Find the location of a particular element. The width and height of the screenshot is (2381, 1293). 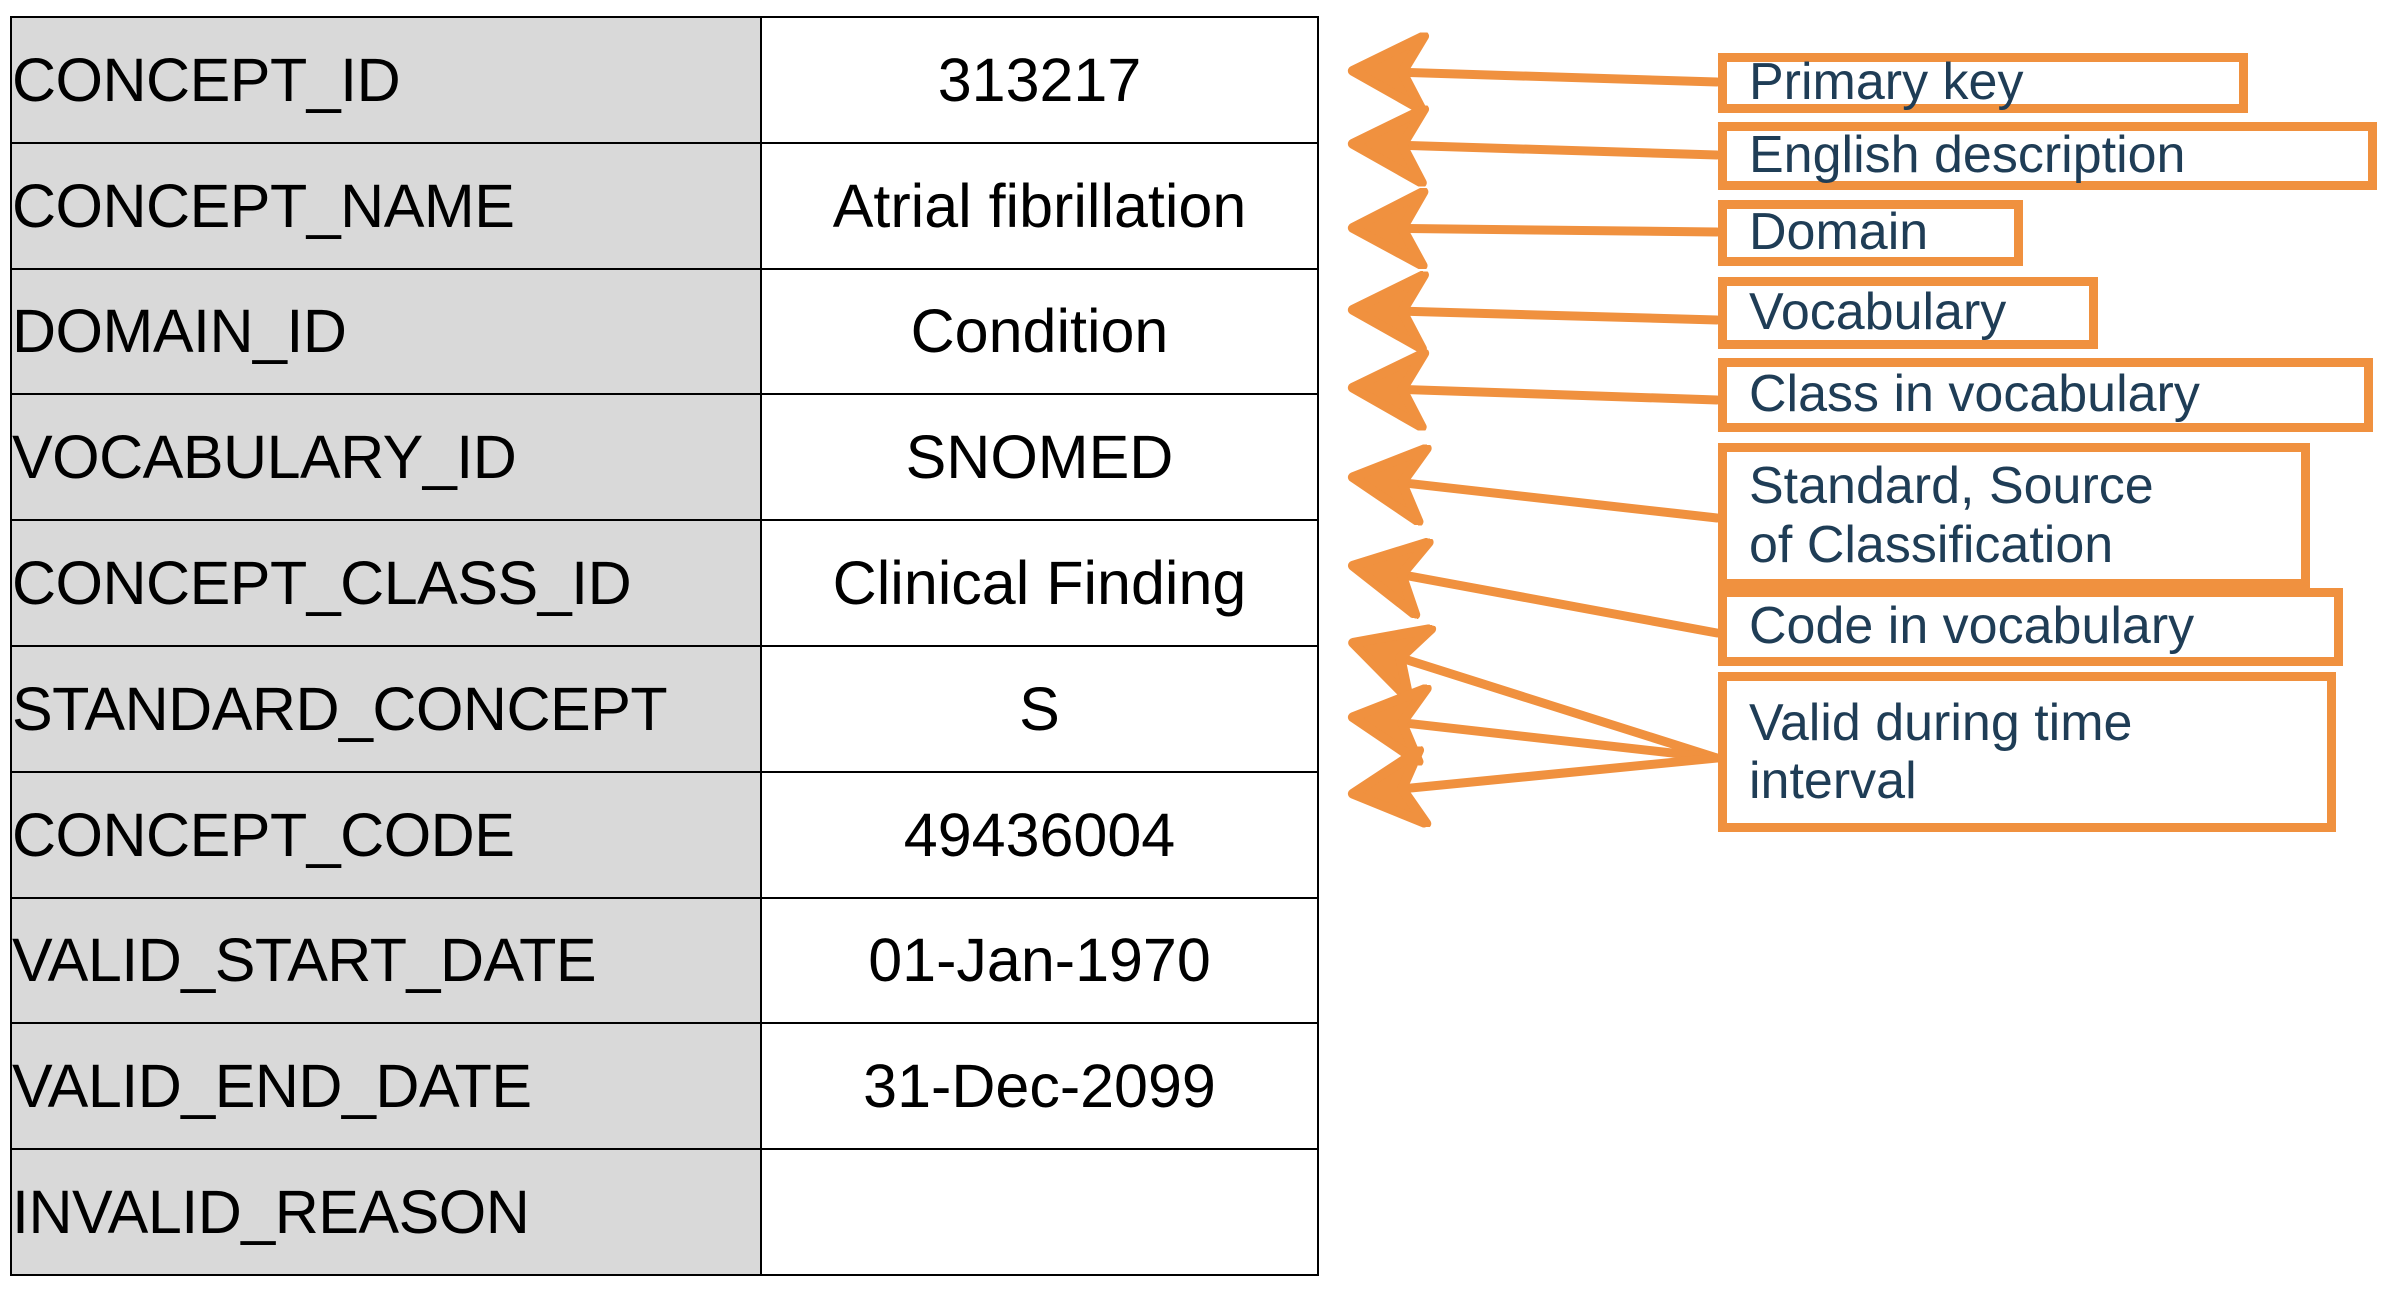

field-value-cell is located at coordinates (1039, 1212).